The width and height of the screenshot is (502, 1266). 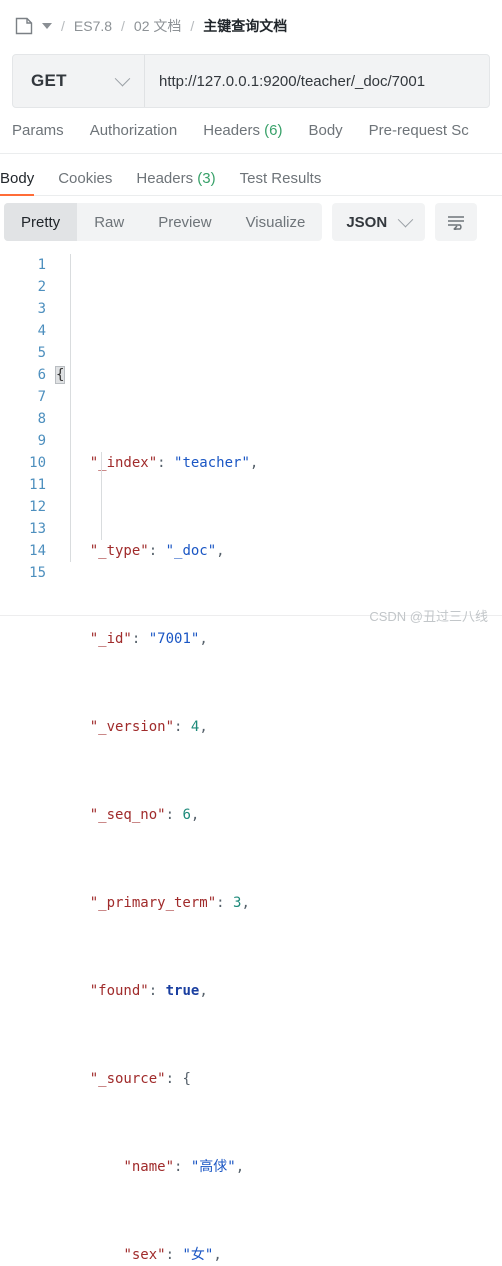 What do you see at coordinates (132, 727) in the screenshot?
I see `json-key: "_version"` at bounding box center [132, 727].